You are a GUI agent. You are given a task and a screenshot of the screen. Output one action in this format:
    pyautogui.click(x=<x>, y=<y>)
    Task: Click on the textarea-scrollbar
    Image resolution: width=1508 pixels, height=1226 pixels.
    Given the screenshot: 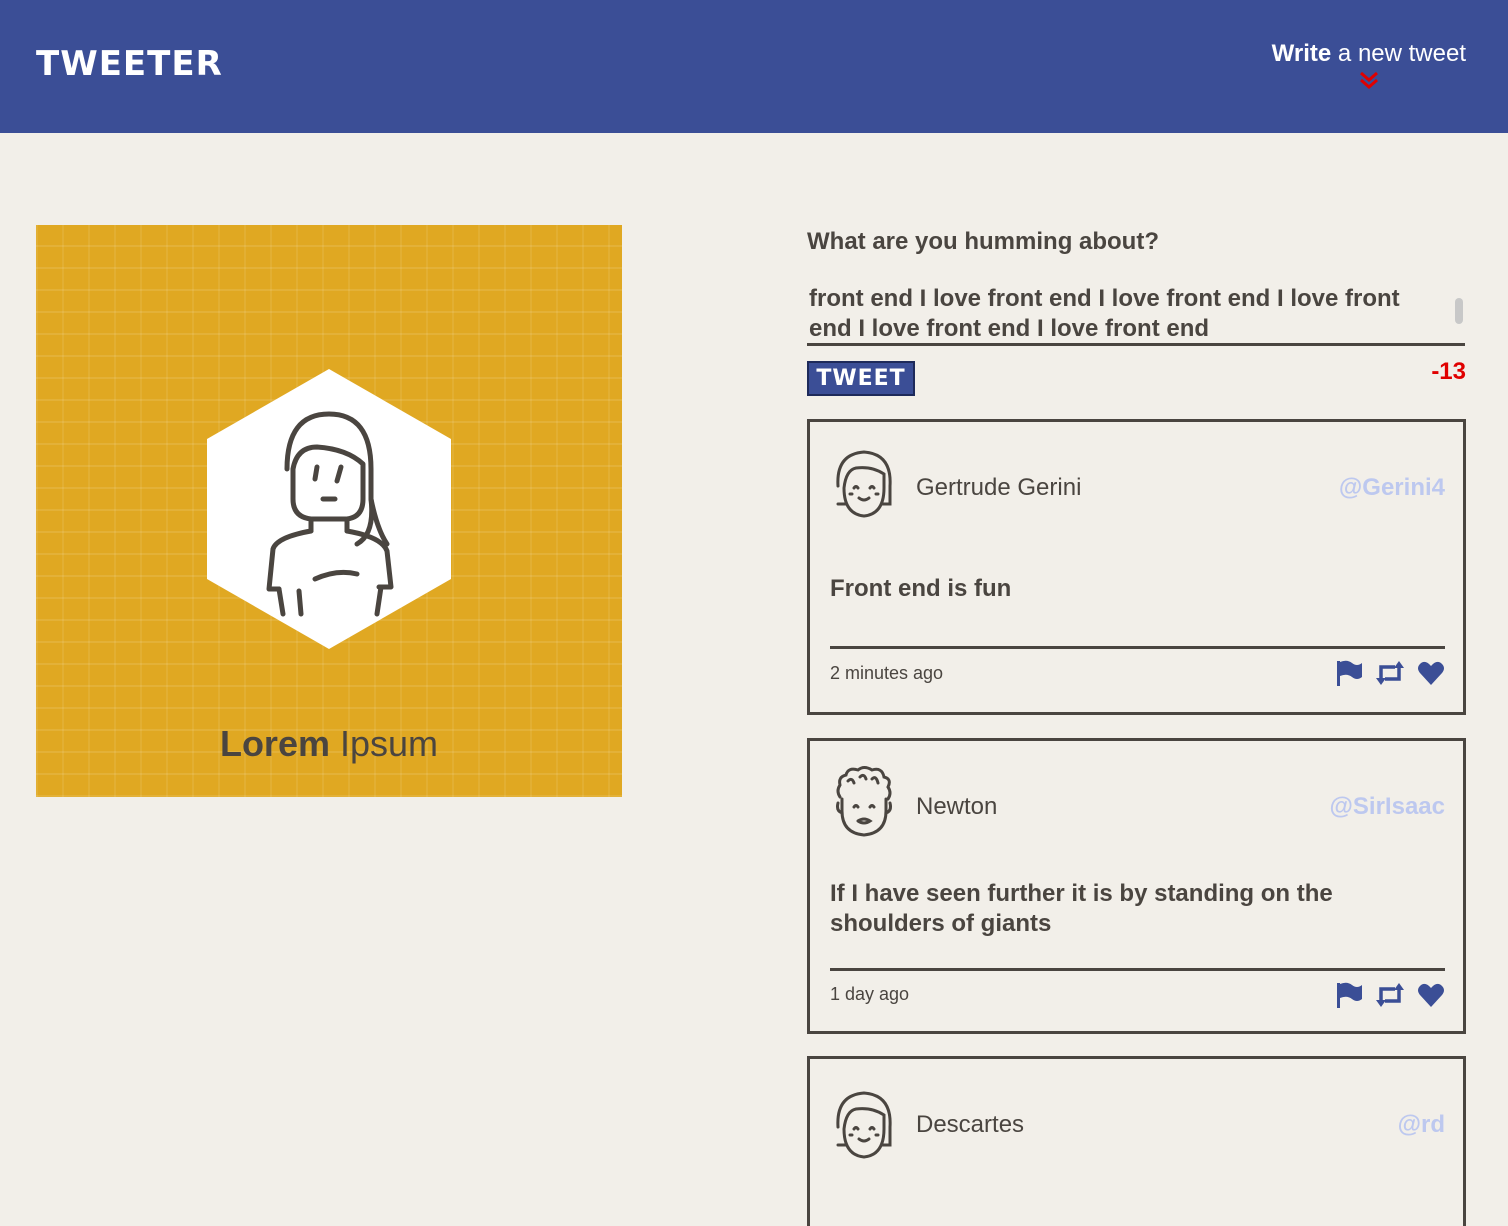 What is the action you would take?
    pyautogui.click(x=1459, y=310)
    